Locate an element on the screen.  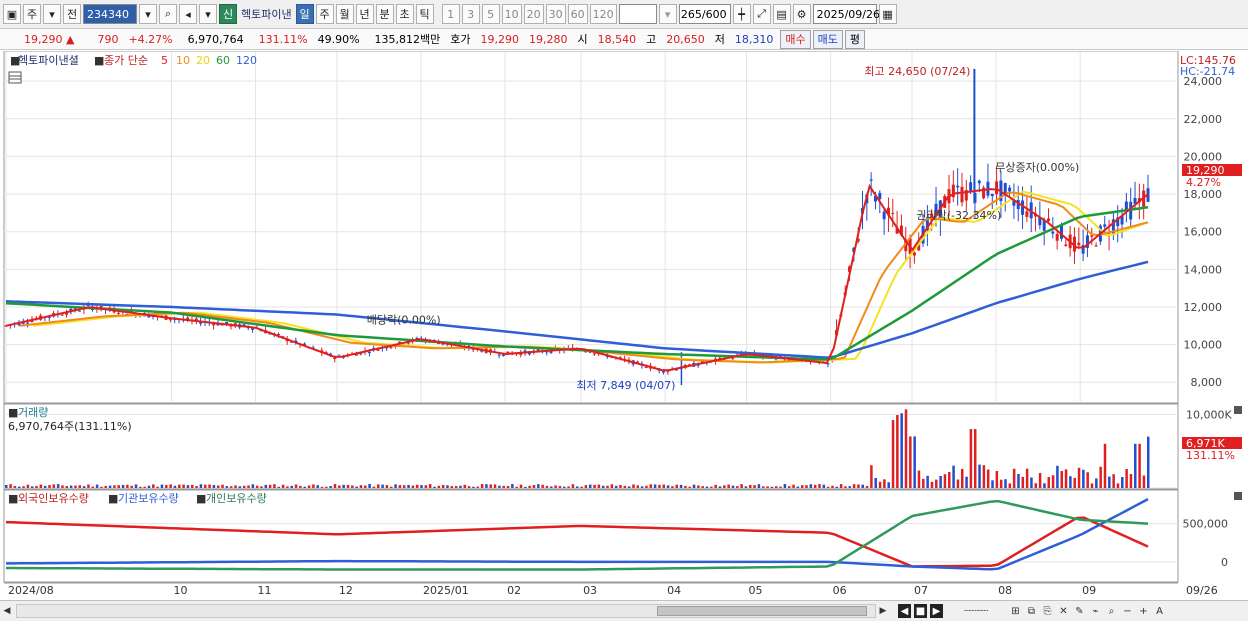
volume-close-icon is located at coordinates (1238, 410).